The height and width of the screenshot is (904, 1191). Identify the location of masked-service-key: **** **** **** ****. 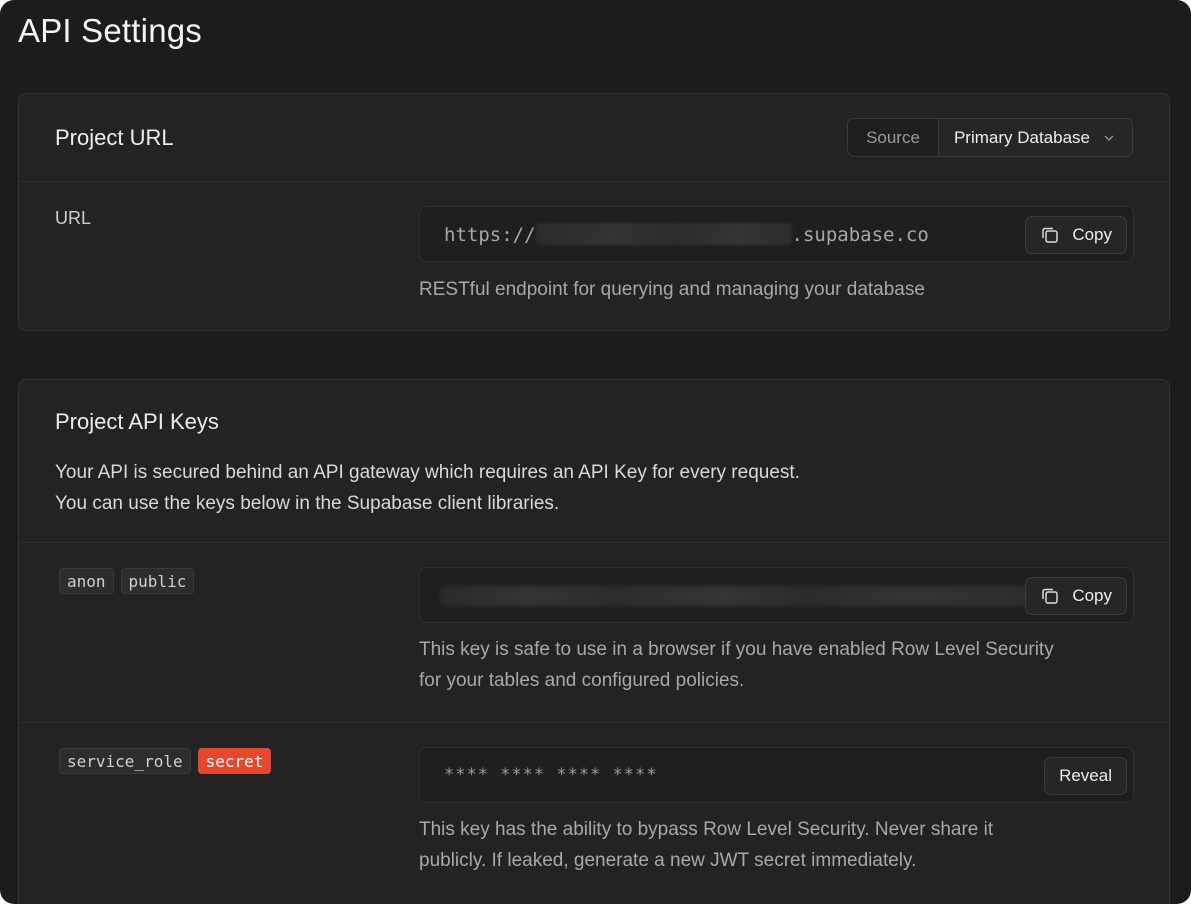
(551, 775).